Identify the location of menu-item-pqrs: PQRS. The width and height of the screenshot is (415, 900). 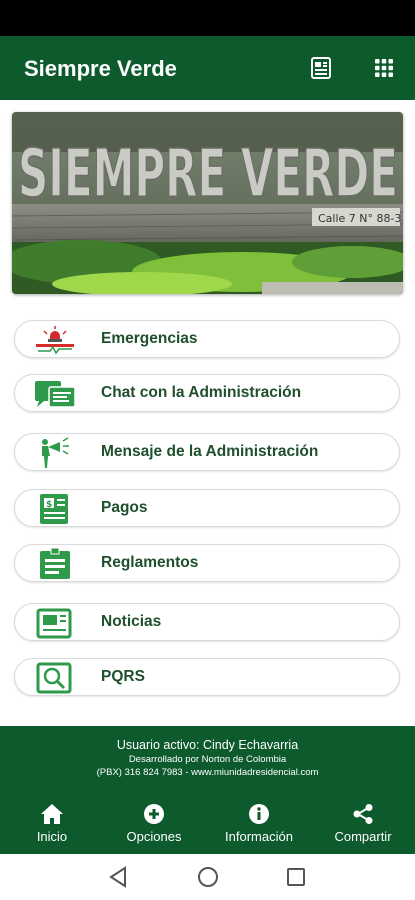
(207, 677).